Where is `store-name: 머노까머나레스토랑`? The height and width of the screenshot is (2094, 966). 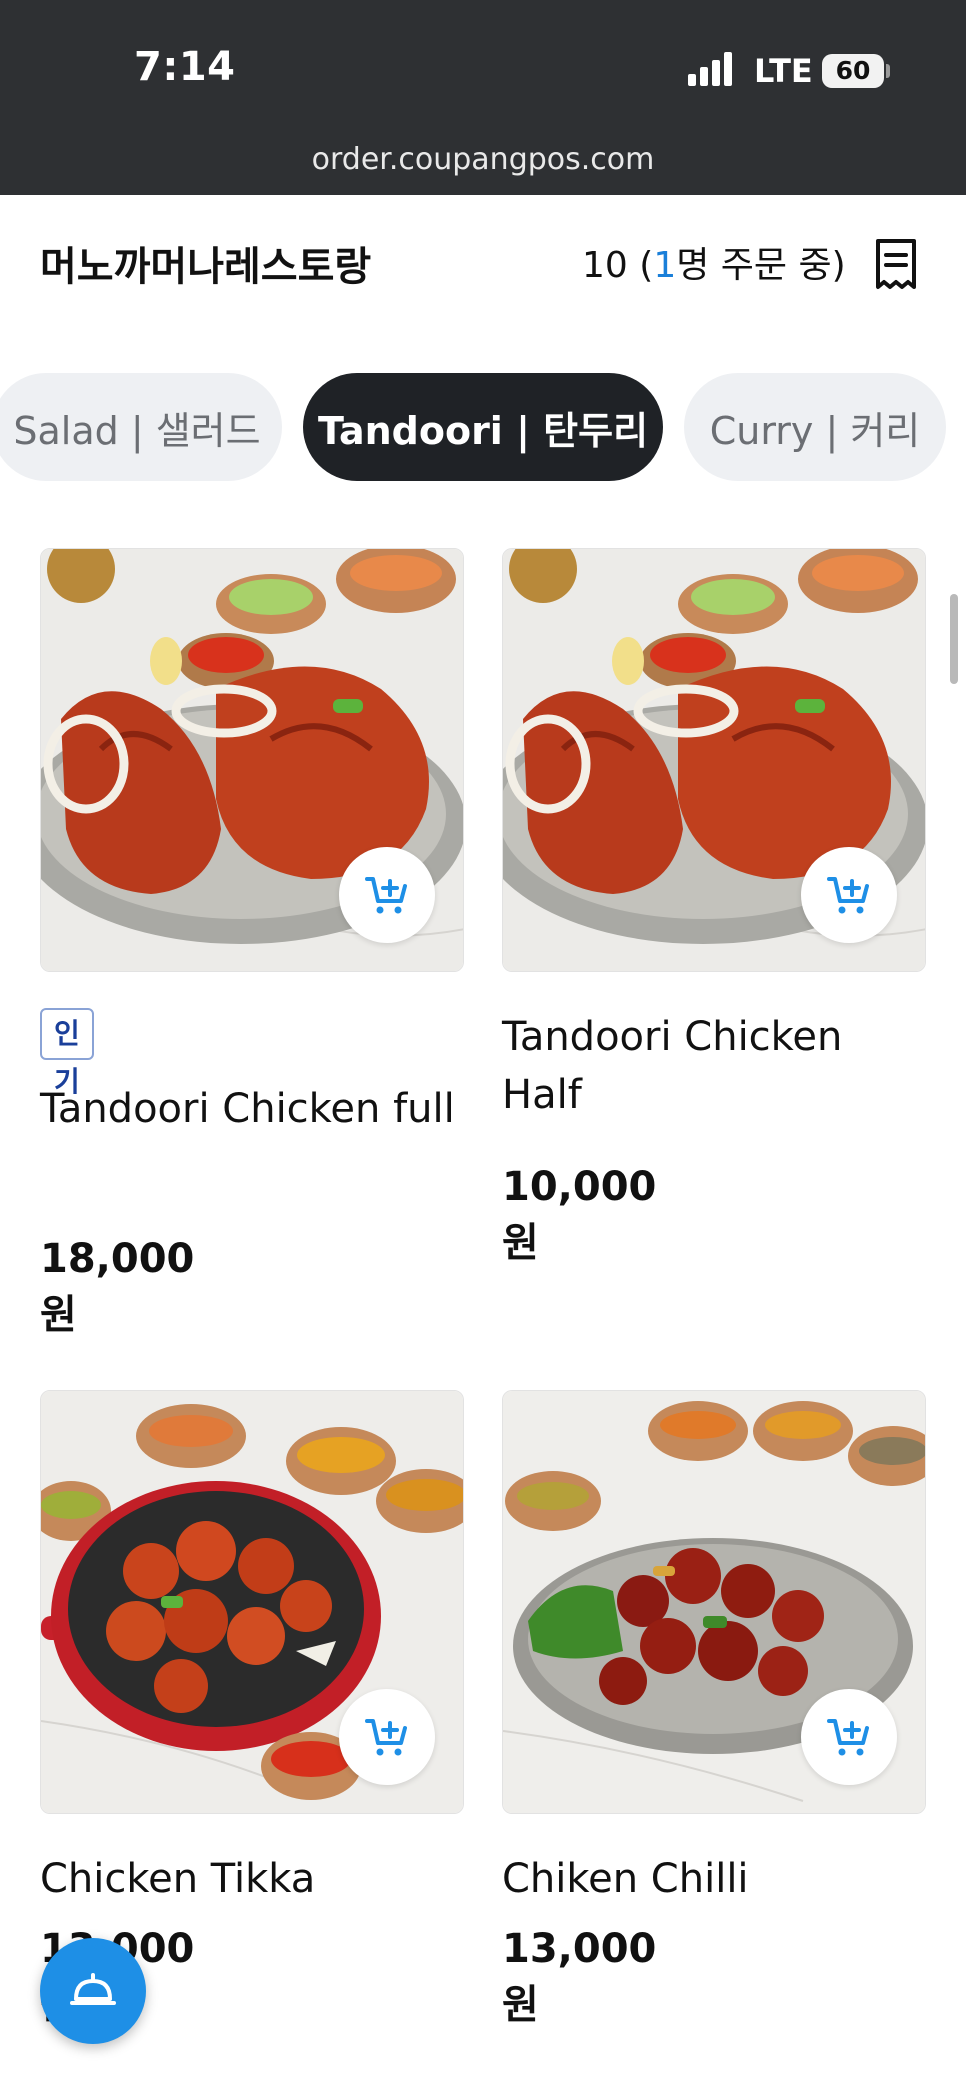 store-name: 머노까머나레스토랑 is located at coordinates (206, 267).